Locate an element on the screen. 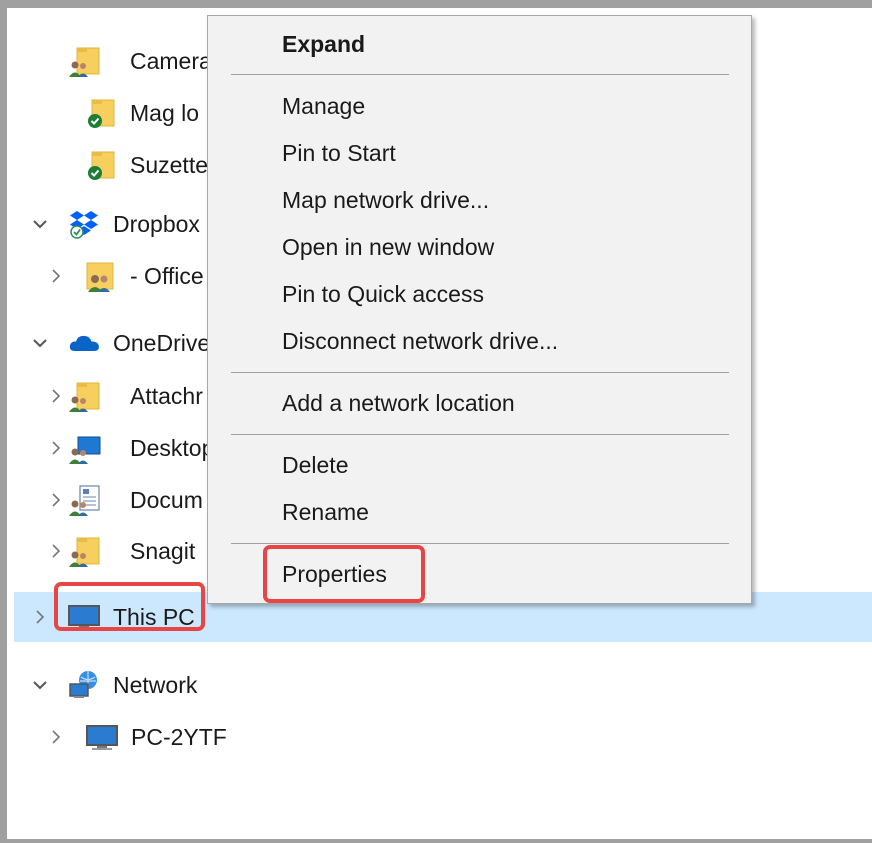 The height and width of the screenshot is (843, 872). menu-item-rename: Rename is located at coordinates (325, 512).